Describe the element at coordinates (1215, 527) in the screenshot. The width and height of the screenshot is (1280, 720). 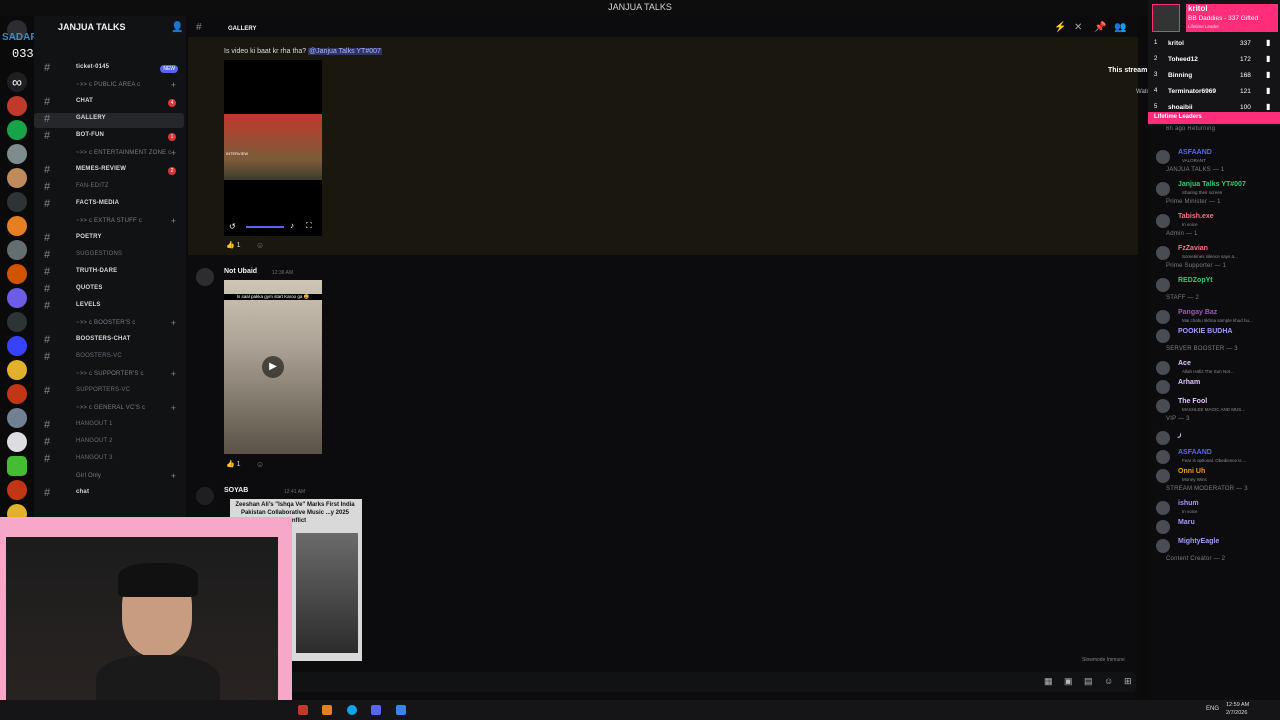
I see `member-row: Maru` at that location.